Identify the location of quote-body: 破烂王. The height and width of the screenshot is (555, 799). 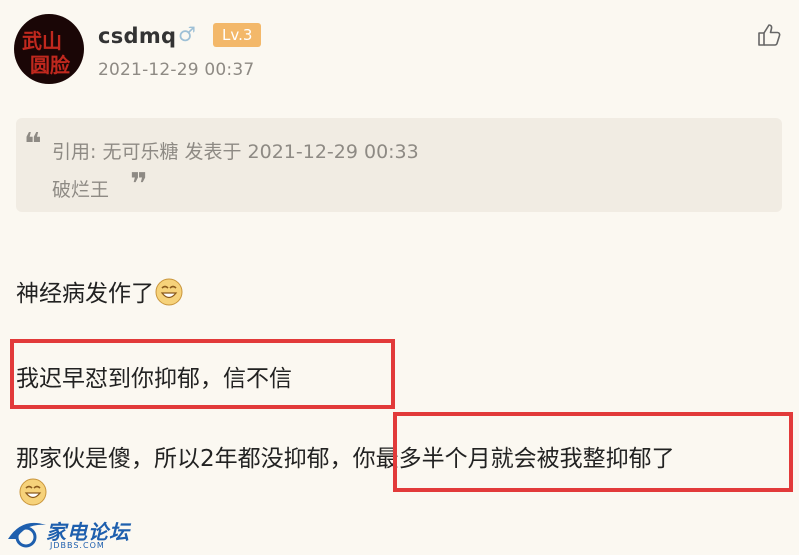
(81, 190).